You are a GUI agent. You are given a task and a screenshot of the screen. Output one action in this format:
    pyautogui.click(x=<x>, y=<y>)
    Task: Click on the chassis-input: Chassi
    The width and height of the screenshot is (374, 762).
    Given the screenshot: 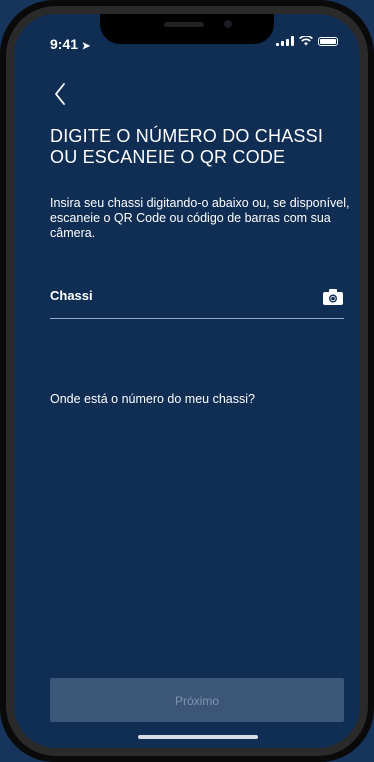 What is the action you would take?
    pyautogui.click(x=197, y=300)
    